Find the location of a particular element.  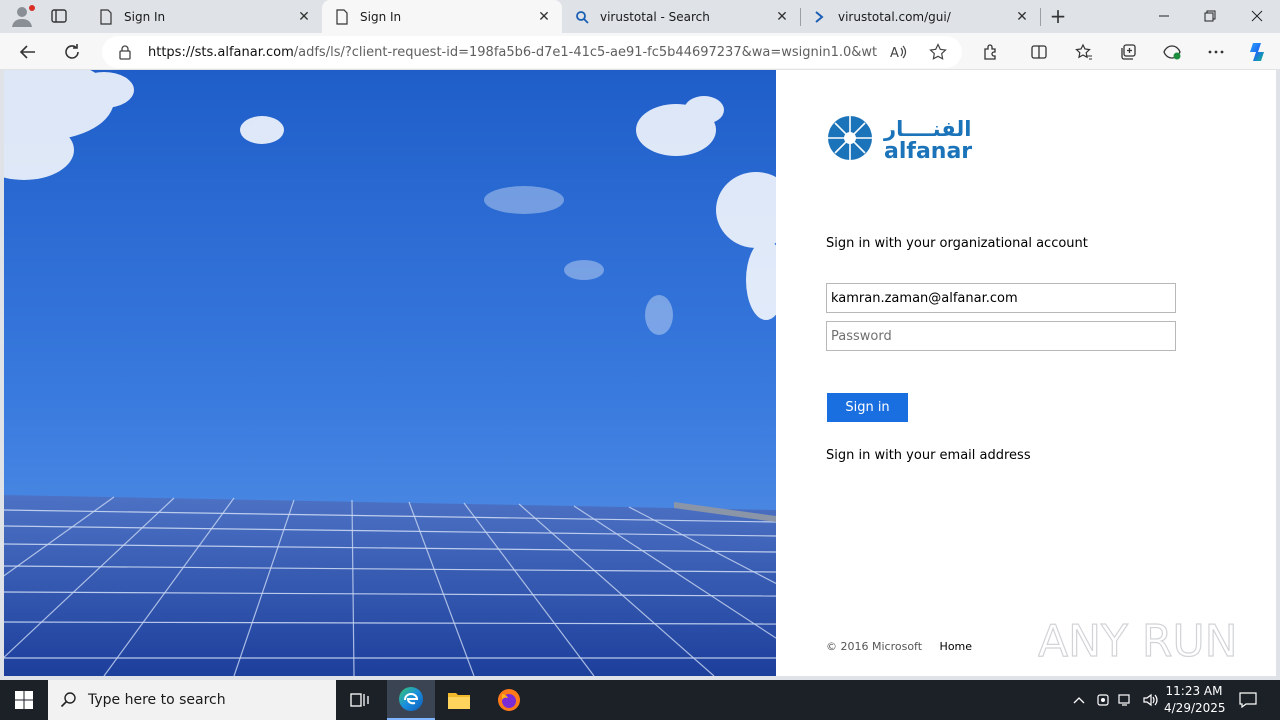

virustotal-icon is located at coordinates (820, 17).